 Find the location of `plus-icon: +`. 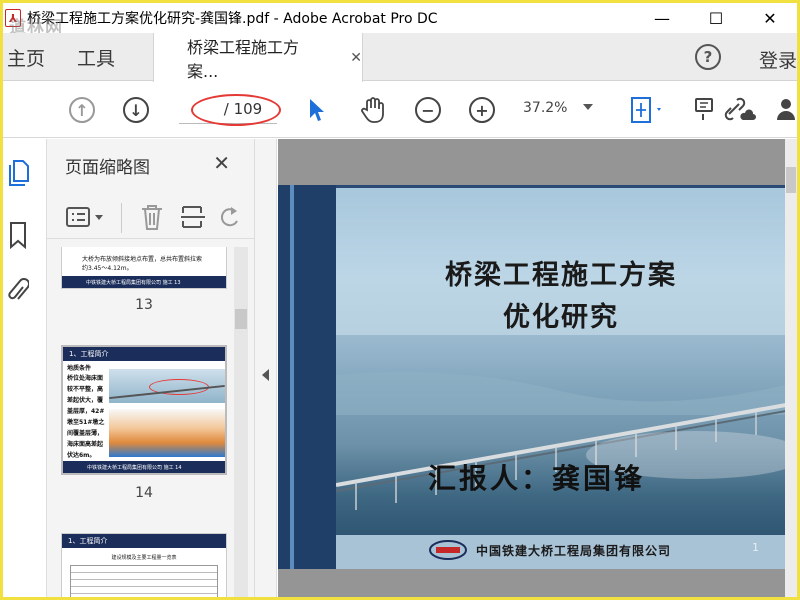

plus-icon: + is located at coordinates (482, 110).